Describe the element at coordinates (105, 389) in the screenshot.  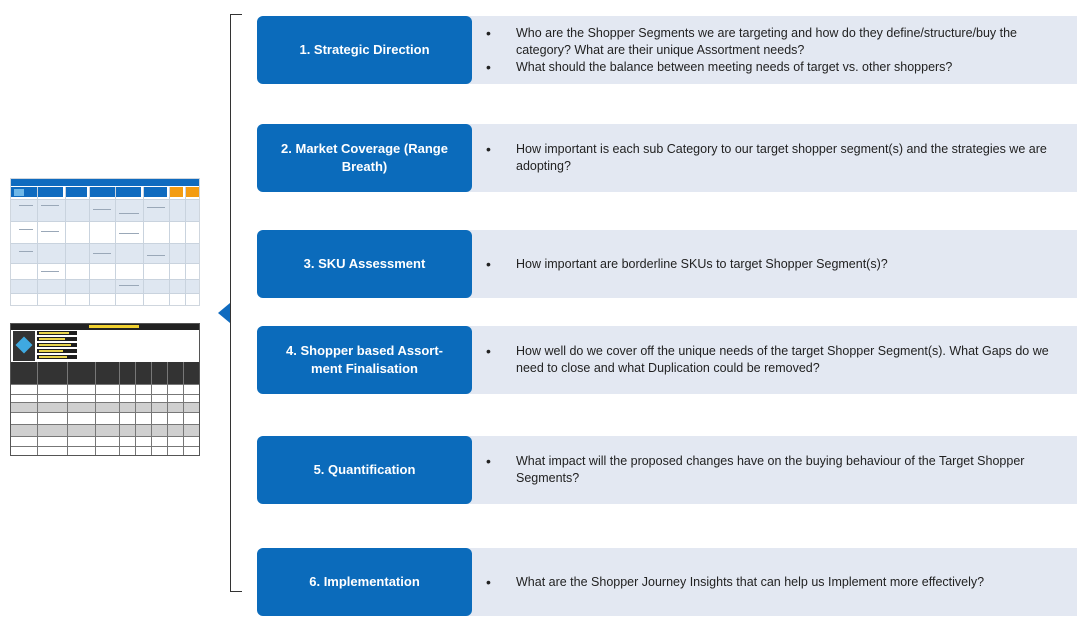
I see `assortment-summary-thumbnail` at that location.